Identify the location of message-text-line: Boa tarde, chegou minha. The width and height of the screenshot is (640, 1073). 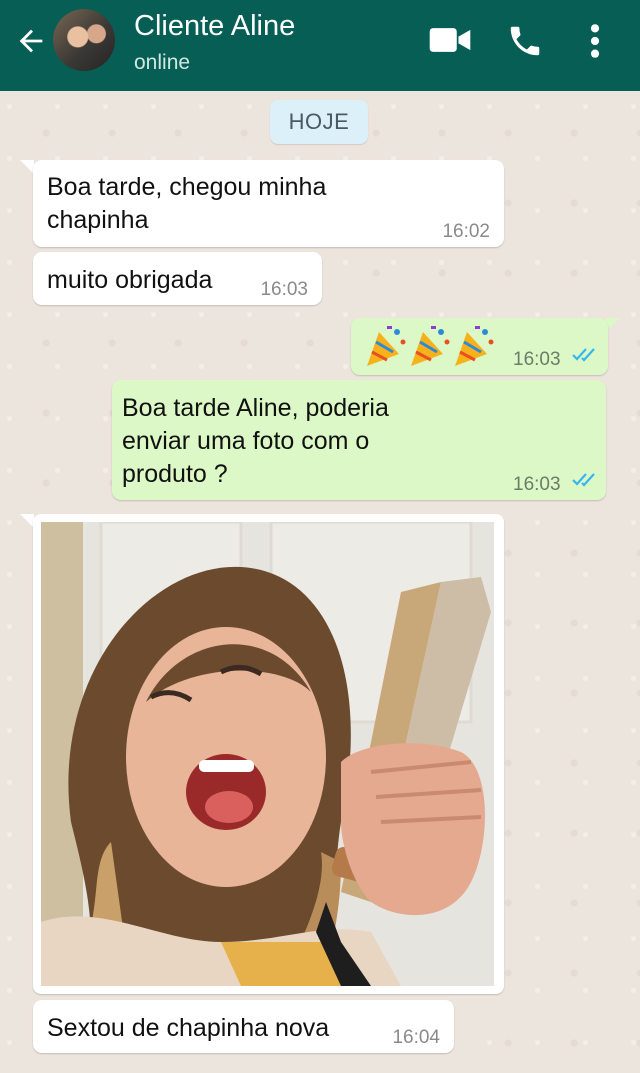
(187, 187).